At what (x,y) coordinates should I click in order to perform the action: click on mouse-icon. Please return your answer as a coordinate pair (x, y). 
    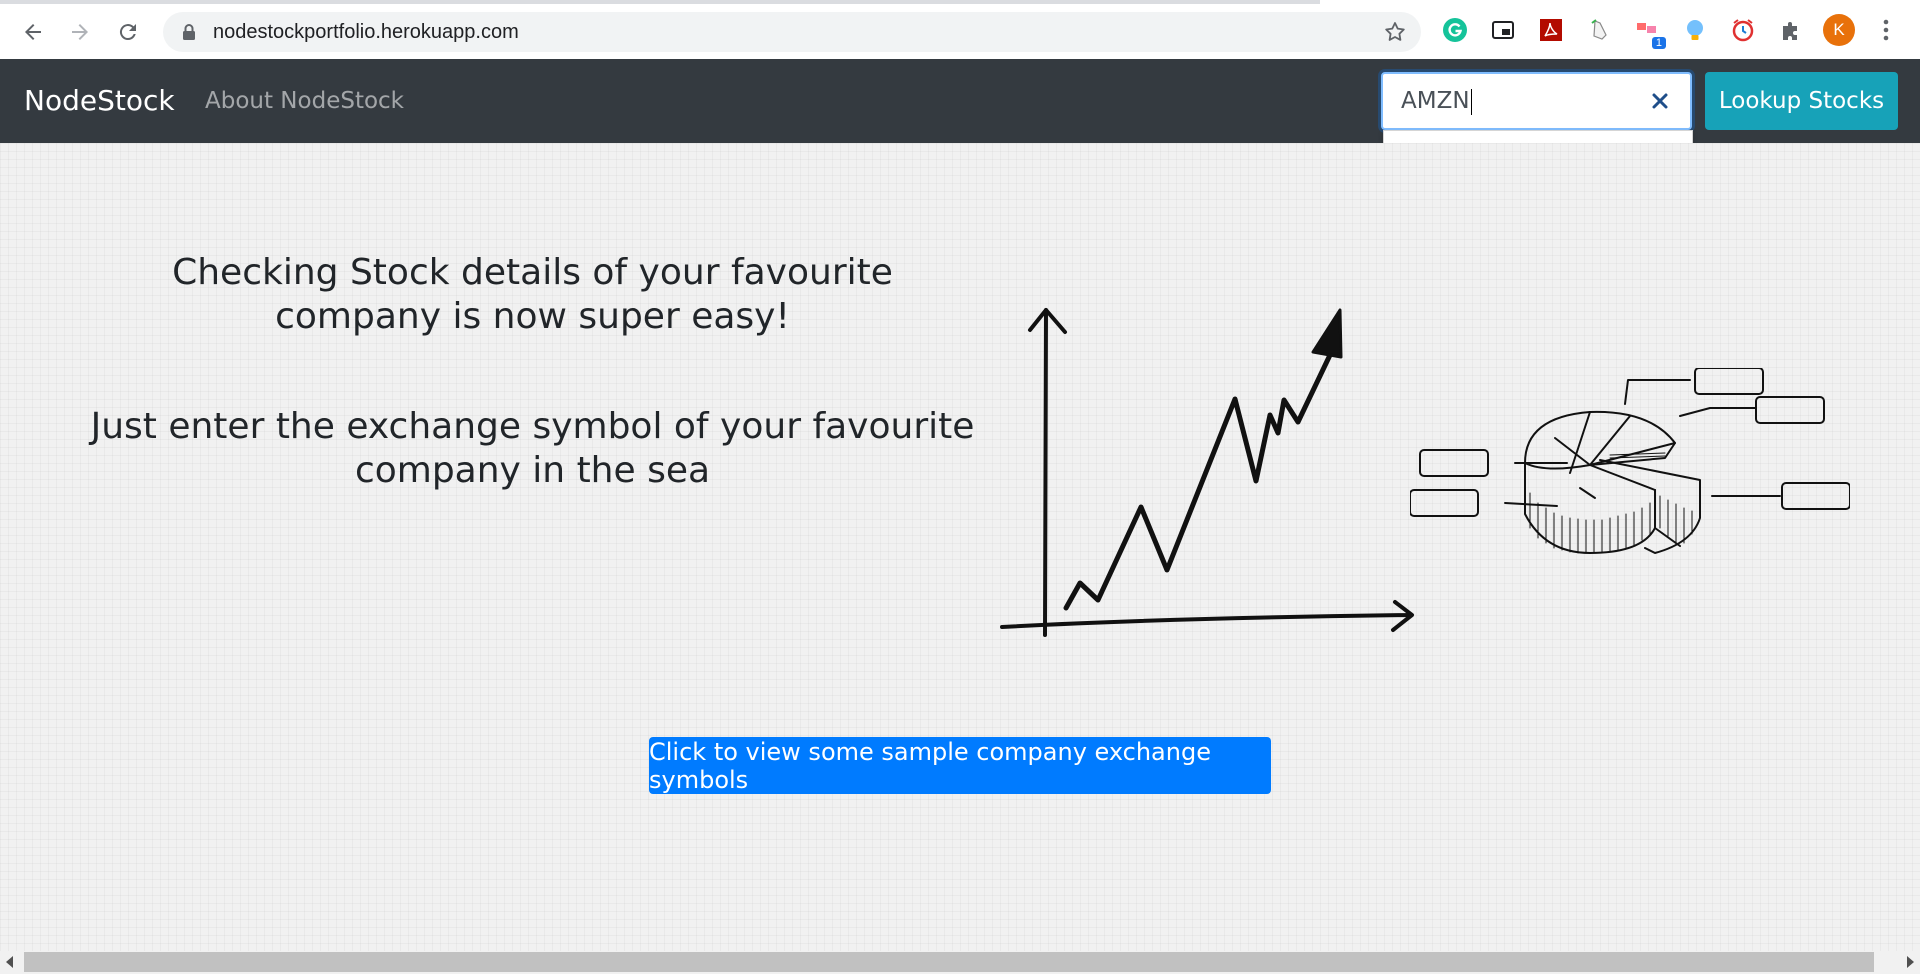
    Looking at the image, I should click on (1599, 30).